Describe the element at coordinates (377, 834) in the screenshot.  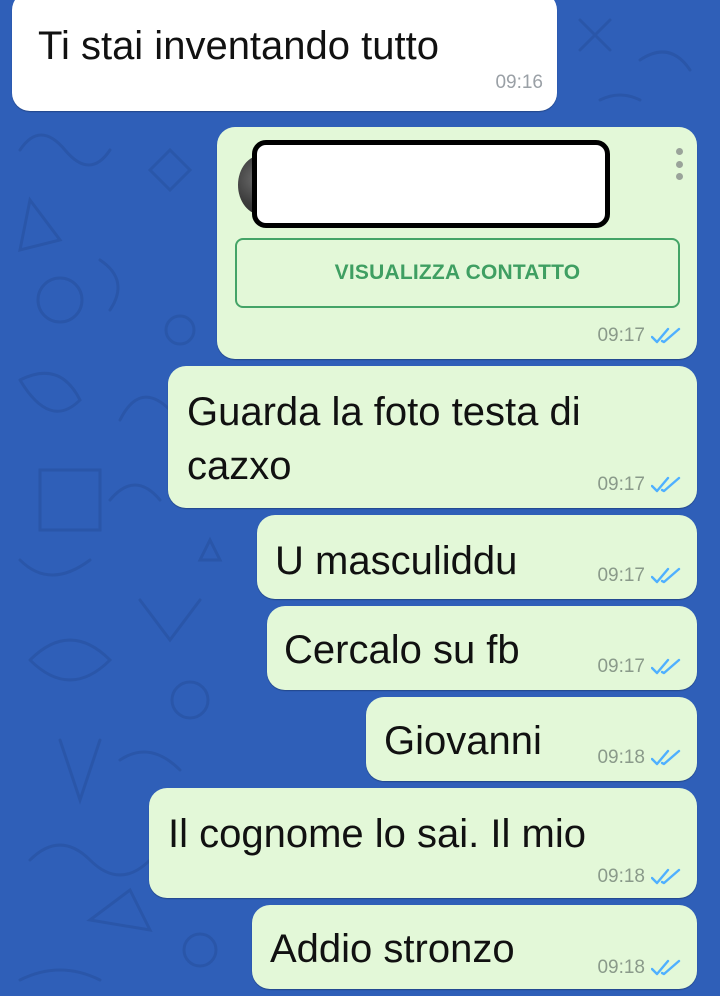
I see `message-text: Il cognome lo sai. Il mio` at that location.